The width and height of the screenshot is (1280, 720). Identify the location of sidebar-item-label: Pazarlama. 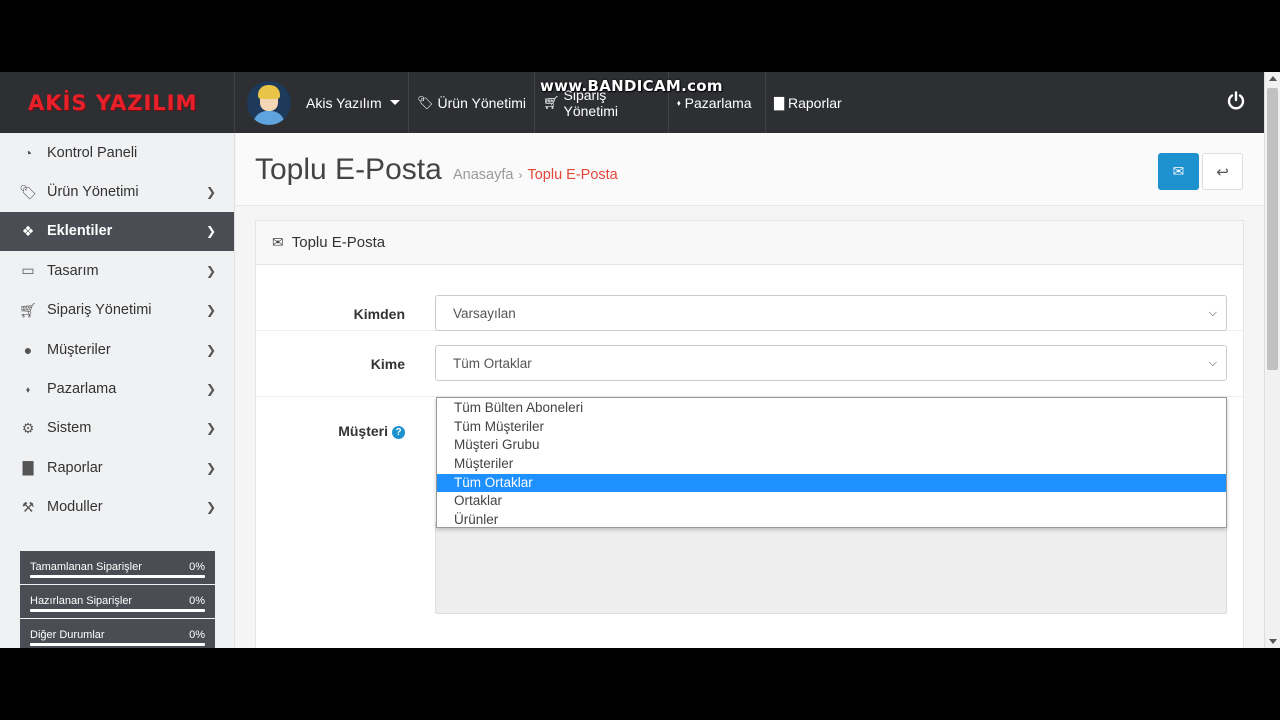
(82, 389).